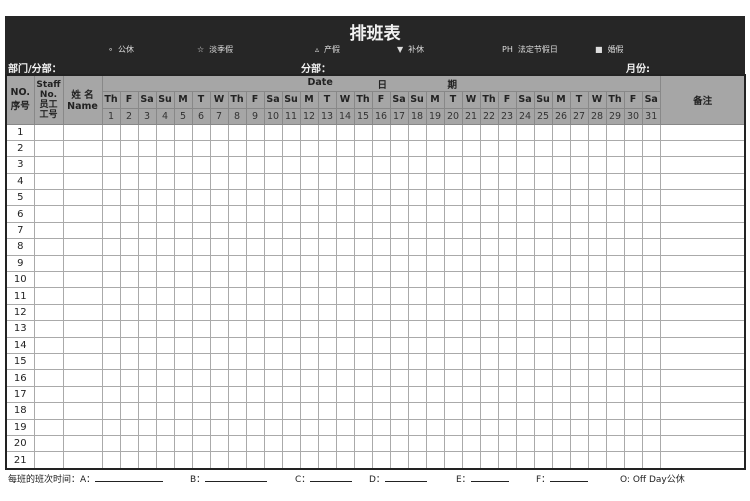 This screenshot has height=501, width=750. I want to click on staff-no-cell, so click(48, 361).